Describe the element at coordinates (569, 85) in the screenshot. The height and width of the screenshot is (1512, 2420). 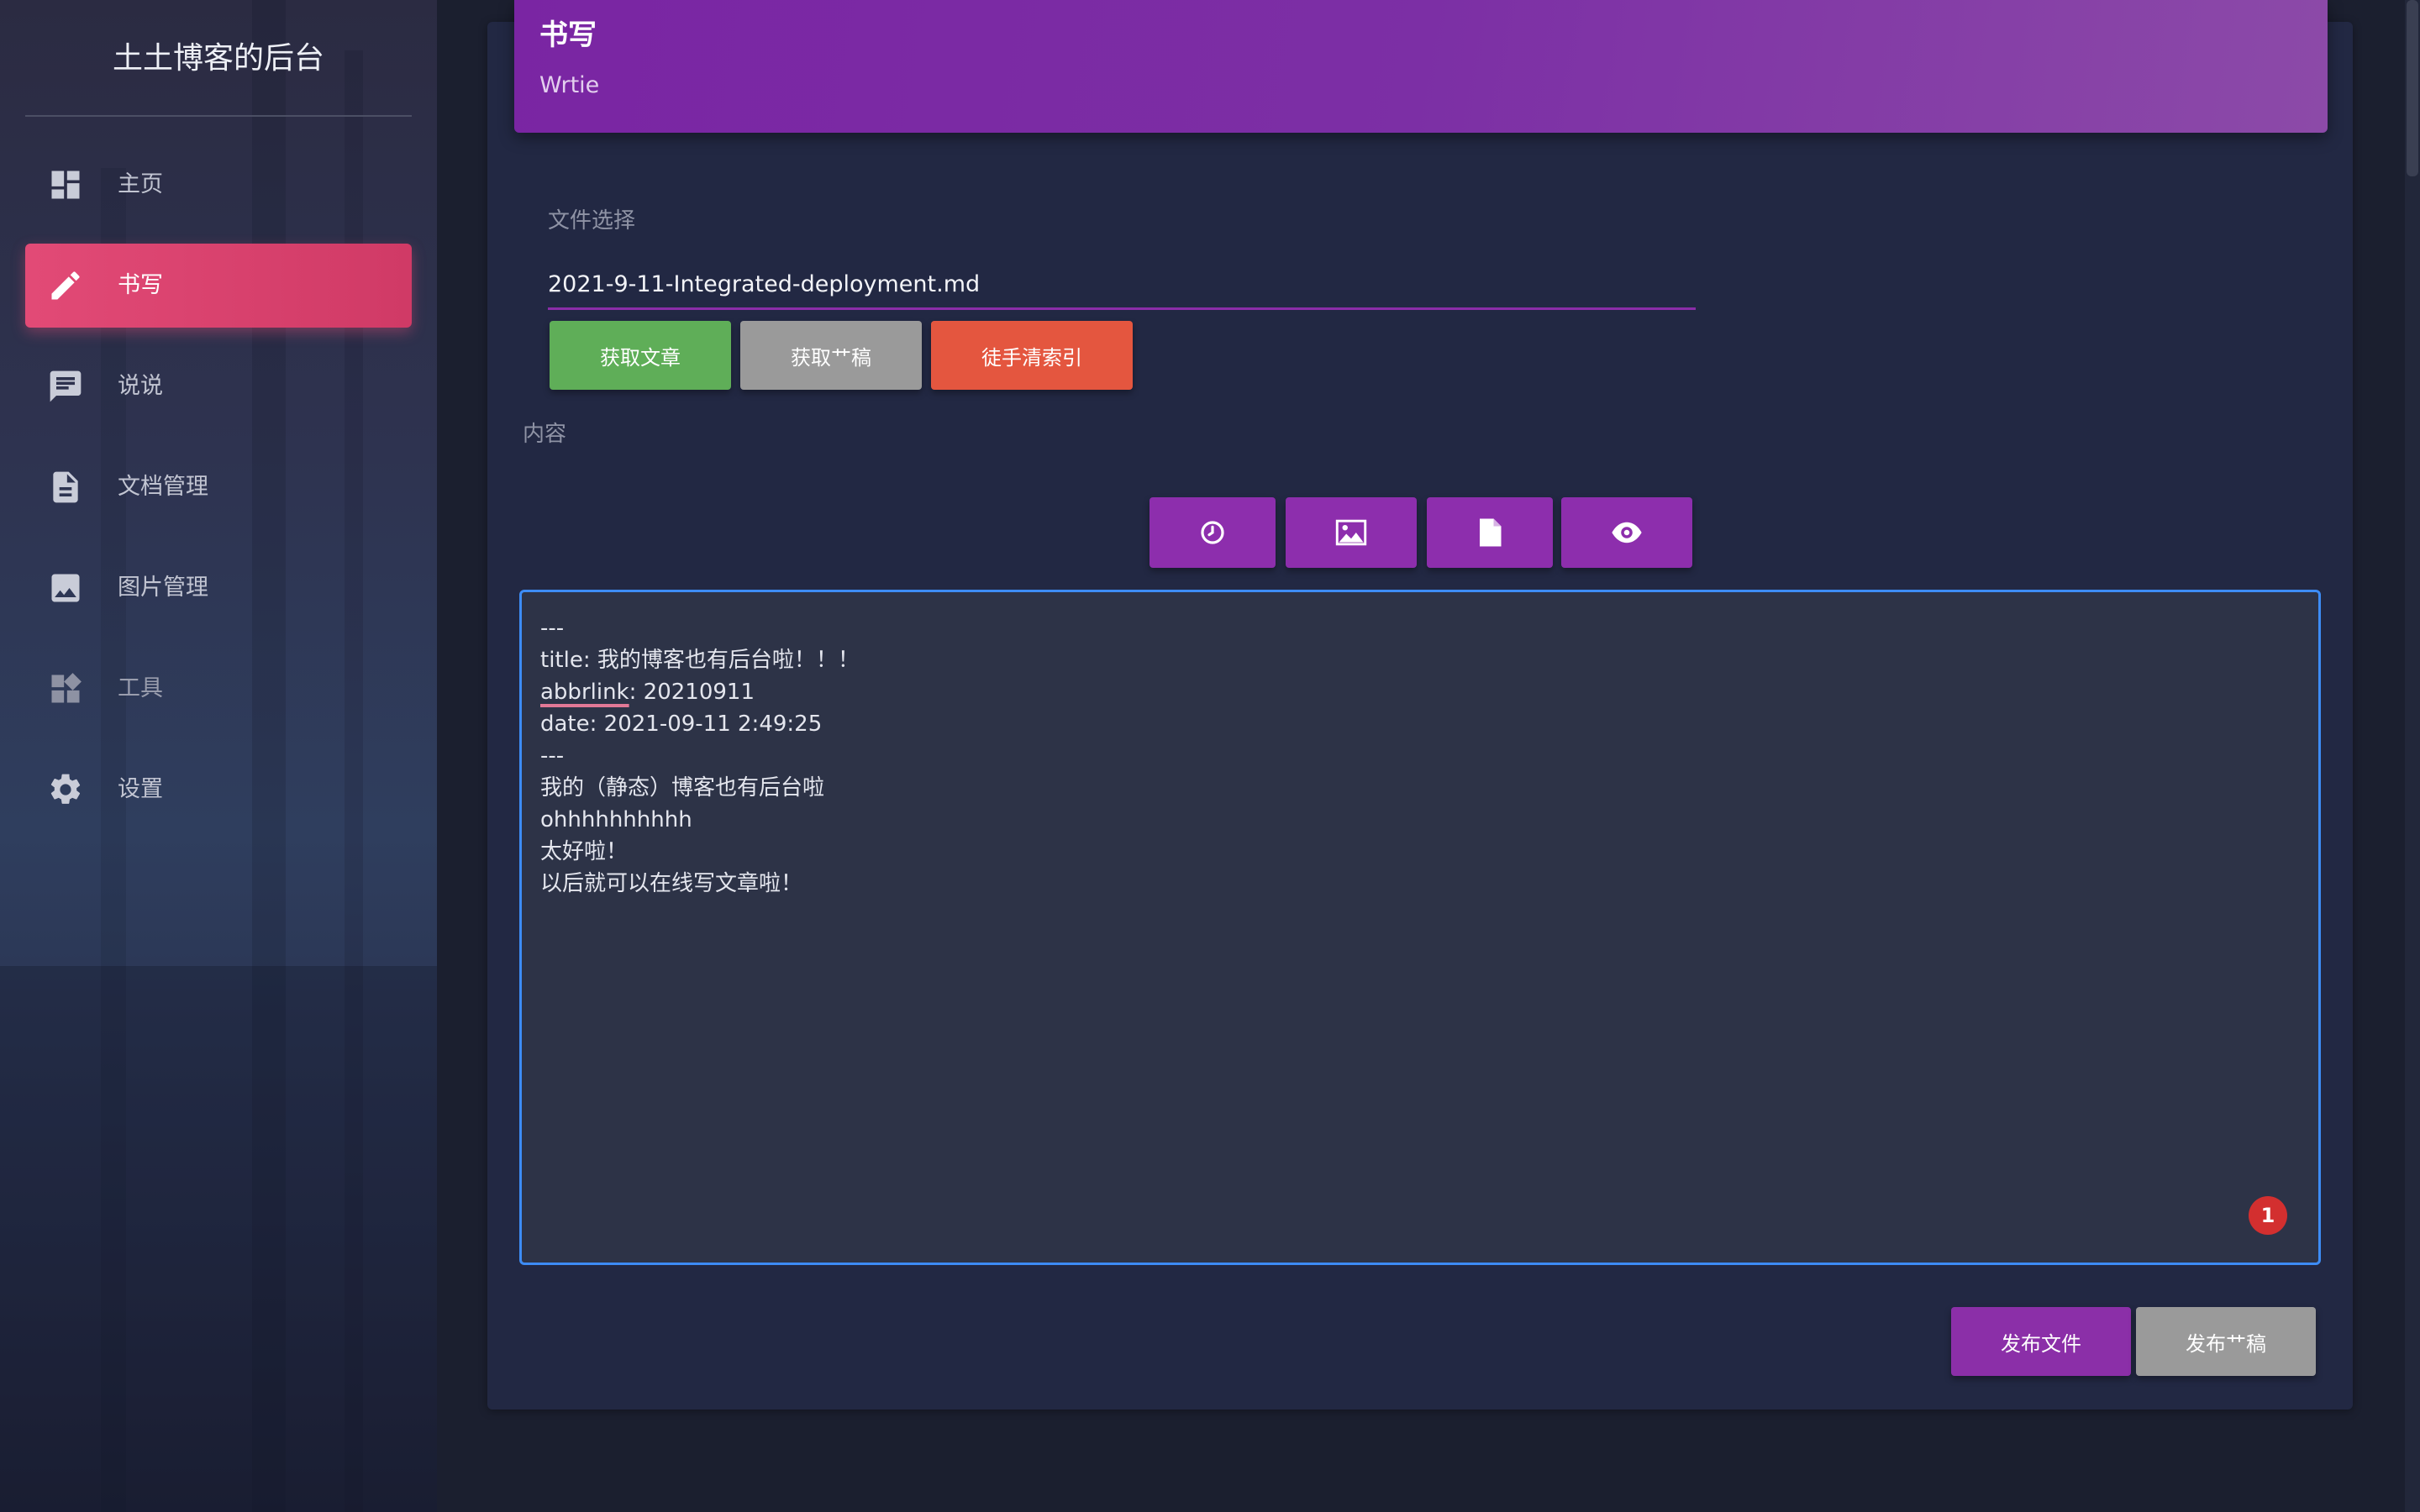
I see `page-subtitle: Wrtie` at that location.